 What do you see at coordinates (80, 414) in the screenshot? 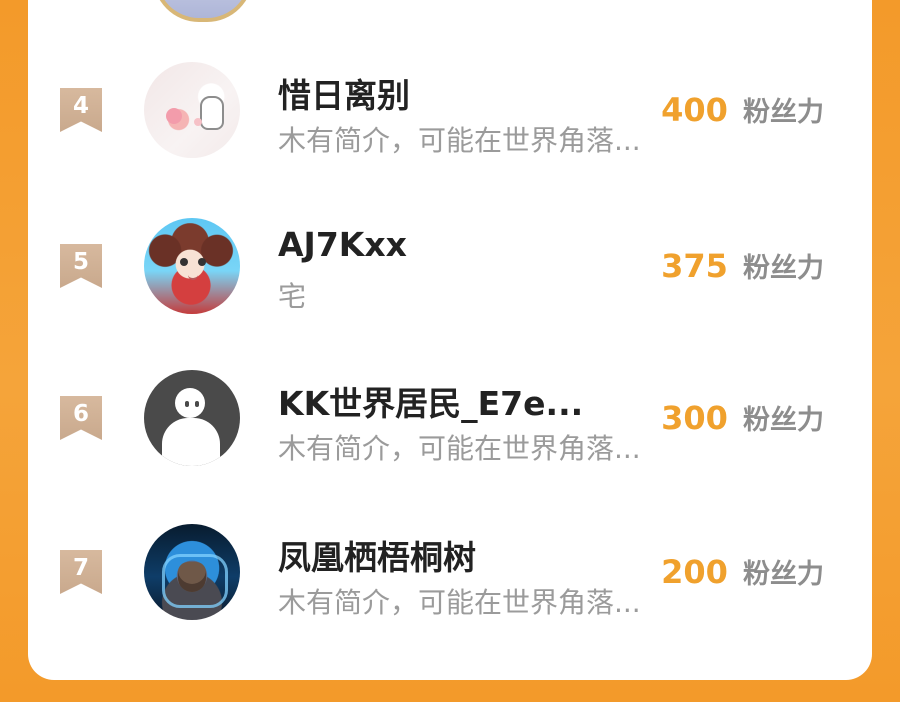
I see `rank-number: 6` at bounding box center [80, 414].